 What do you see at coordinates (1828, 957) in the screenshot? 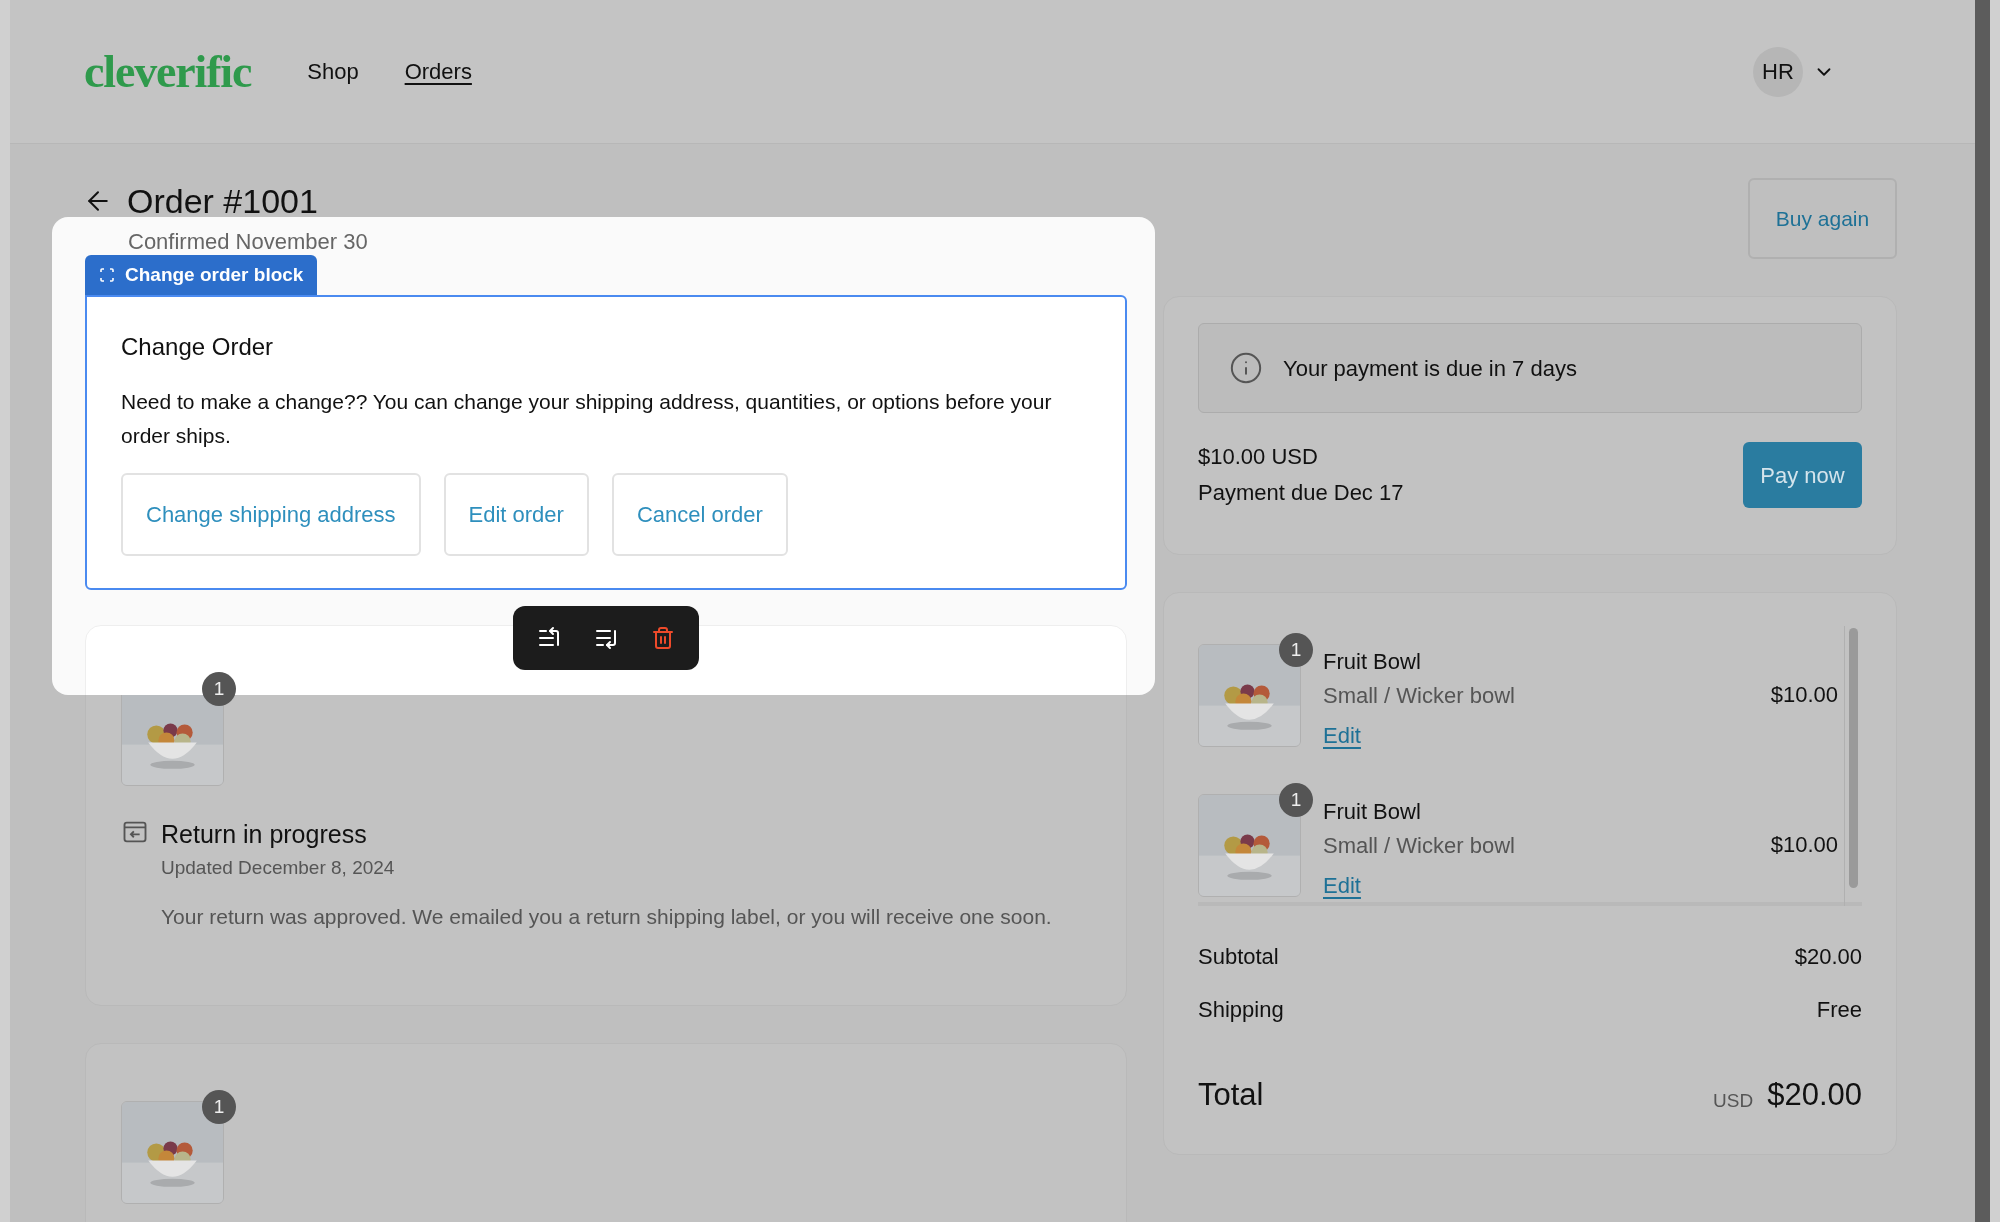
I see `summary-value: $20.00` at bounding box center [1828, 957].